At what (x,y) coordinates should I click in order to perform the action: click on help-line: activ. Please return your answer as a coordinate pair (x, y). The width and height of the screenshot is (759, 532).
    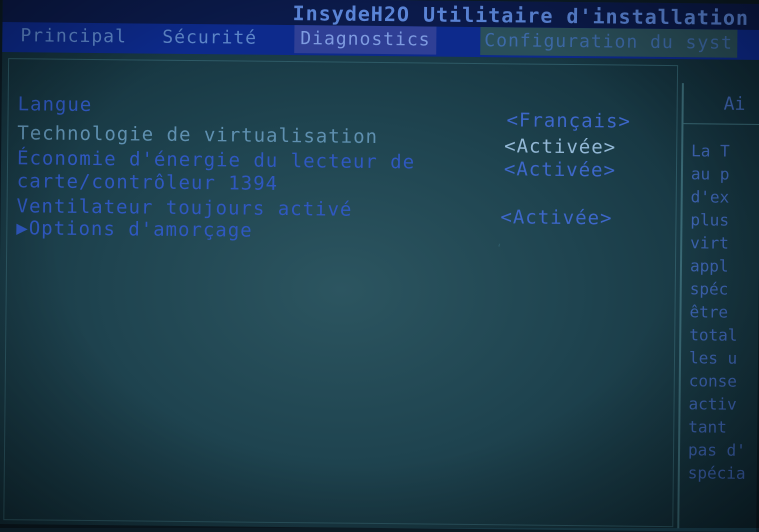
    Looking at the image, I should click on (712, 404).